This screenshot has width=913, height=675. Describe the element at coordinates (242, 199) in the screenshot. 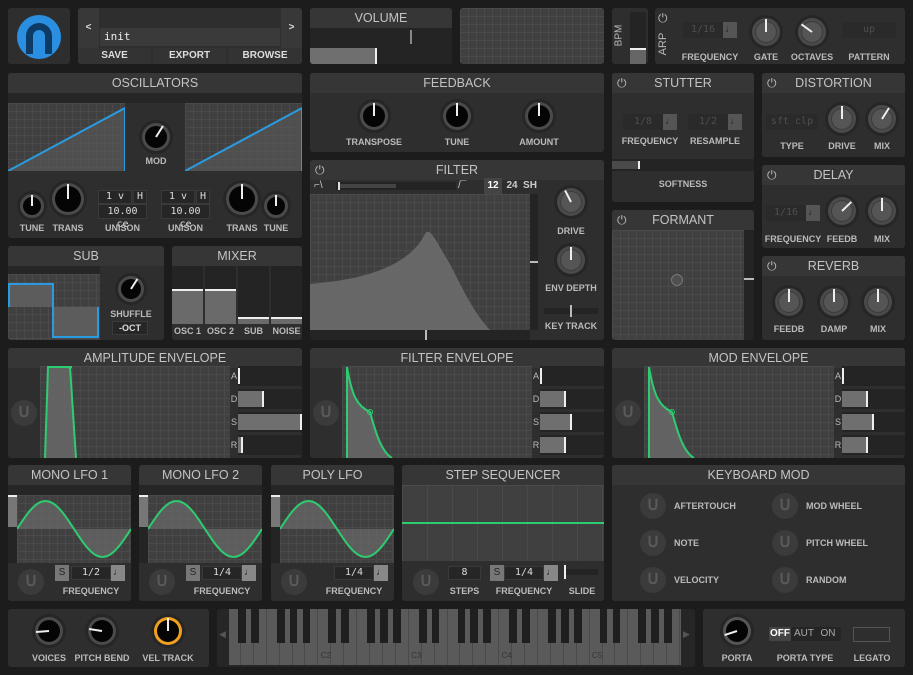

I see `osc2-trans-knob` at that location.